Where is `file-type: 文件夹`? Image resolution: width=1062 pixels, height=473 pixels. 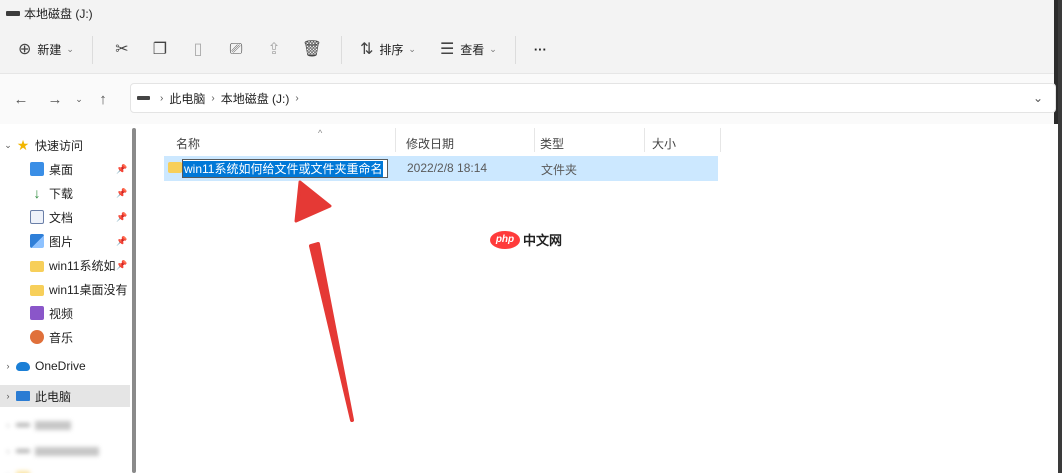 file-type: 文件夹 is located at coordinates (559, 170).